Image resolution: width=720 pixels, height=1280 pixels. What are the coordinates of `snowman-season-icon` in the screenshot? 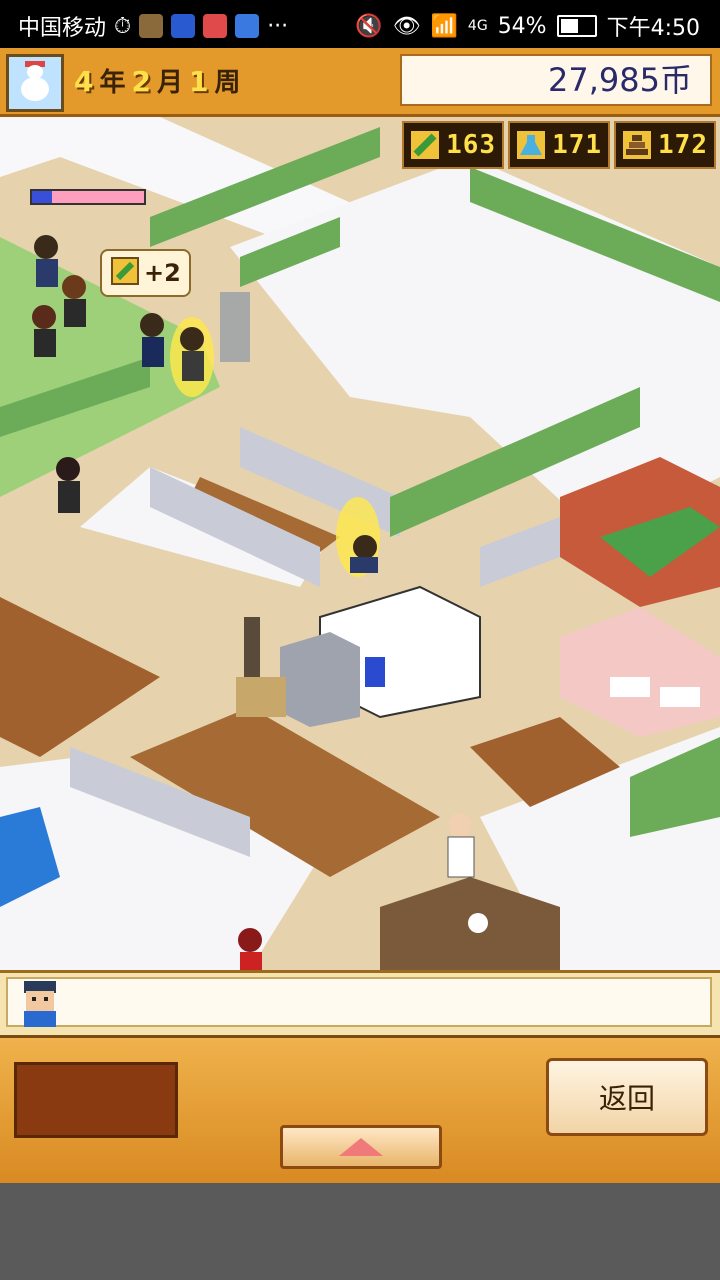 It's located at (35, 83).